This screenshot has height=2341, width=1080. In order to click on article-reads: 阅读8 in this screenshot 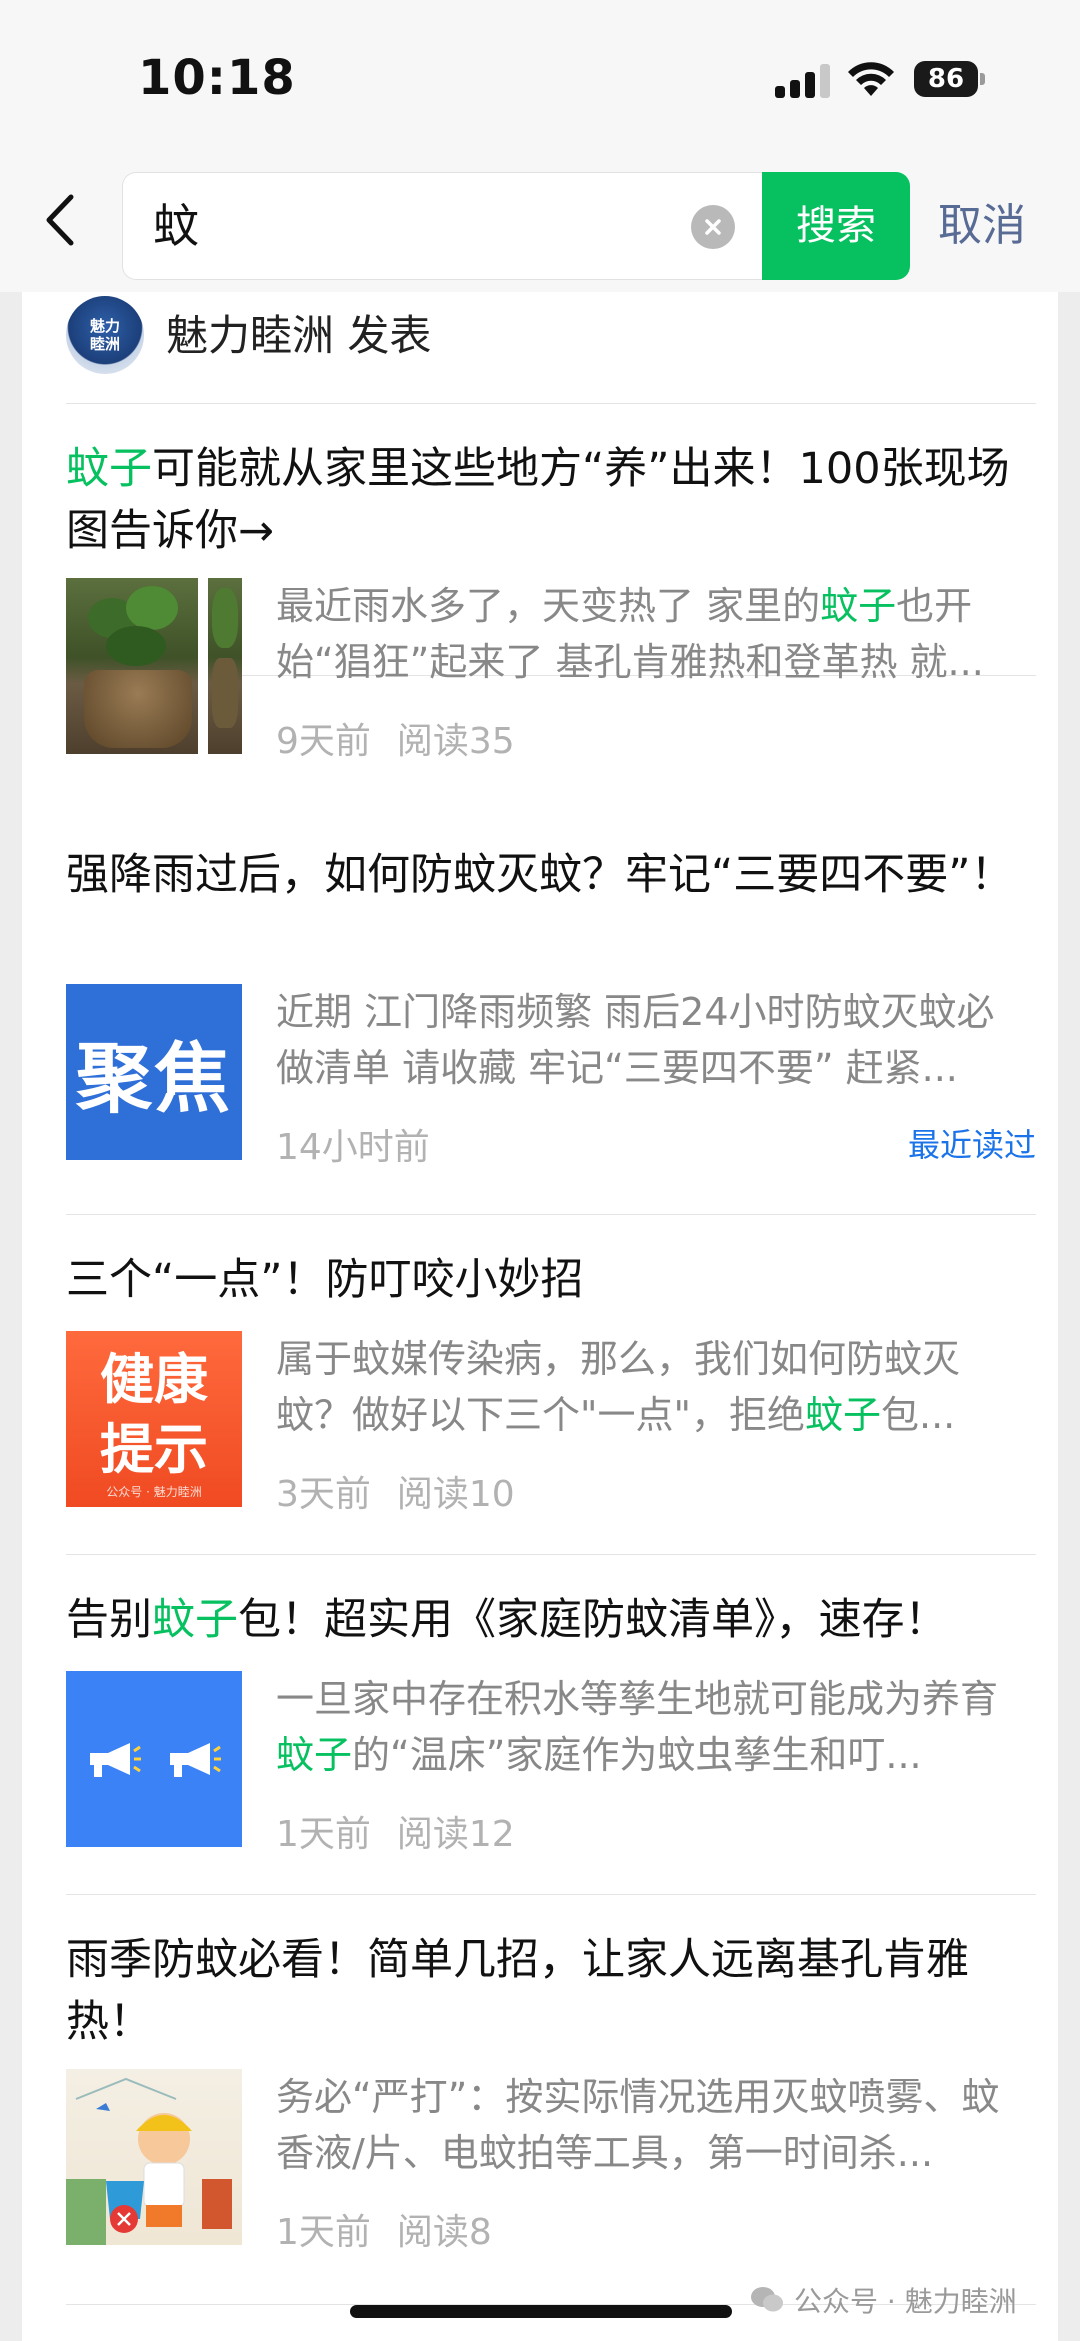, I will do `click(444, 2232)`.